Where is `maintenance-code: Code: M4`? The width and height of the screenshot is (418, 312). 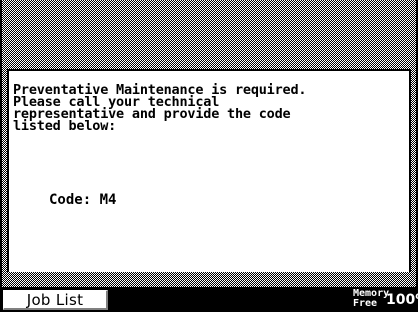
maintenance-code: Code: M4 is located at coordinates (83, 200).